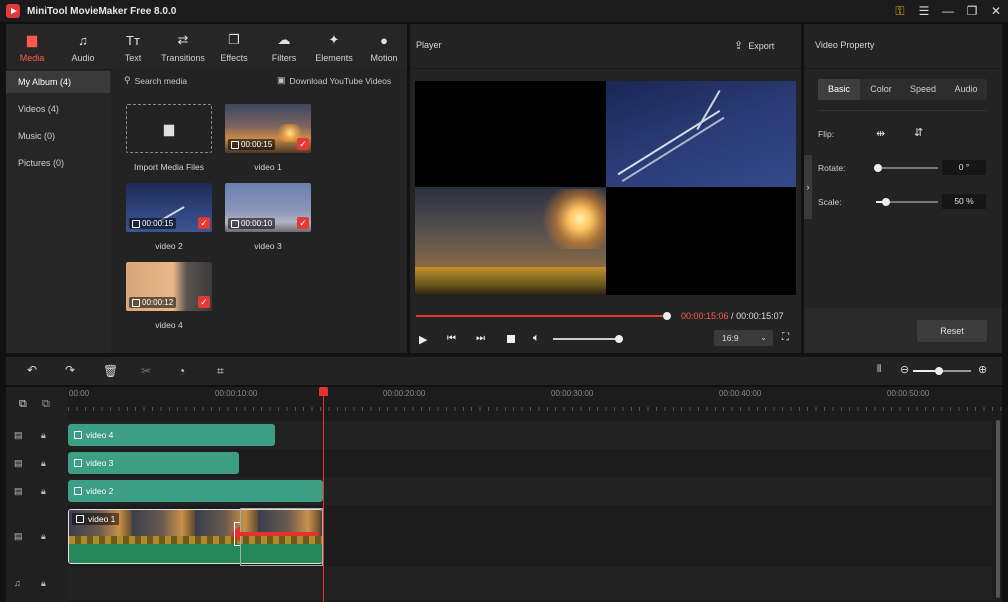 The image size is (1008, 602). What do you see at coordinates (743, 338) in the screenshot?
I see `aspect-ratio-select: 16:9 ⌄` at bounding box center [743, 338].